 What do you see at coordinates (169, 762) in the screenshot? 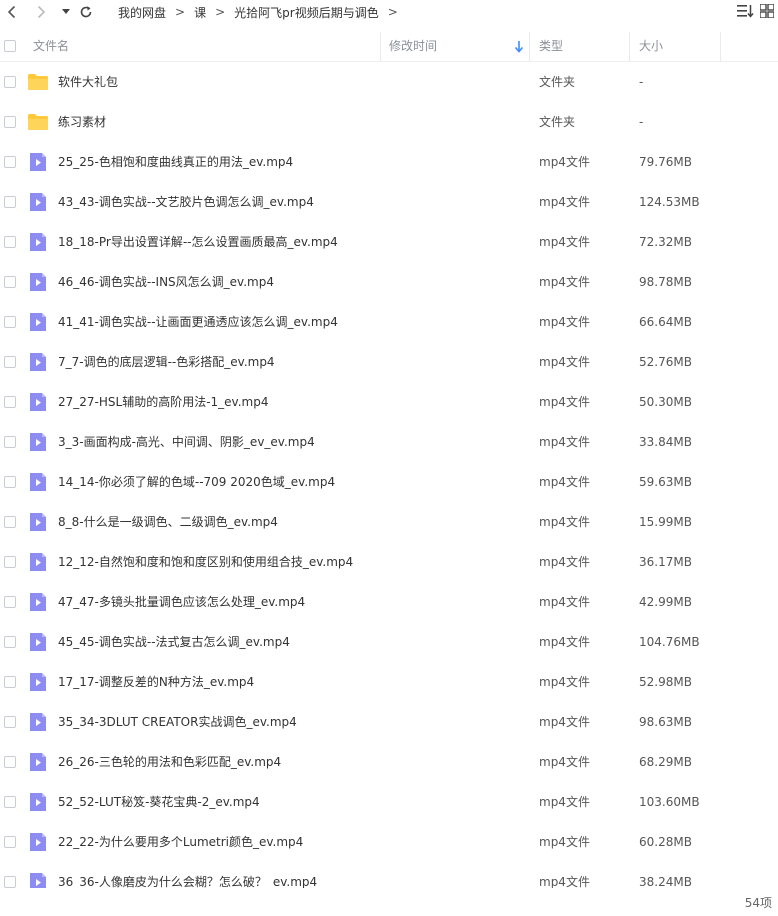
I see `file-name: 26_26-三色轮的用法和色彩匹配_ev.mp4` at bounding box center [169, 762].